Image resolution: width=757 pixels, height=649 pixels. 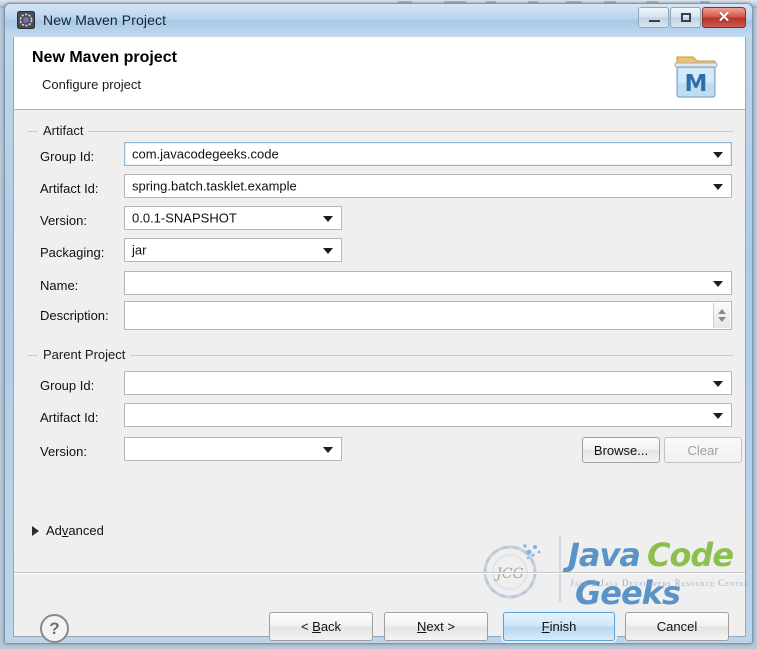 I want to click on watermark-tagline: Java 2 Java Developers Resource Center, so click(x=660, y=583).